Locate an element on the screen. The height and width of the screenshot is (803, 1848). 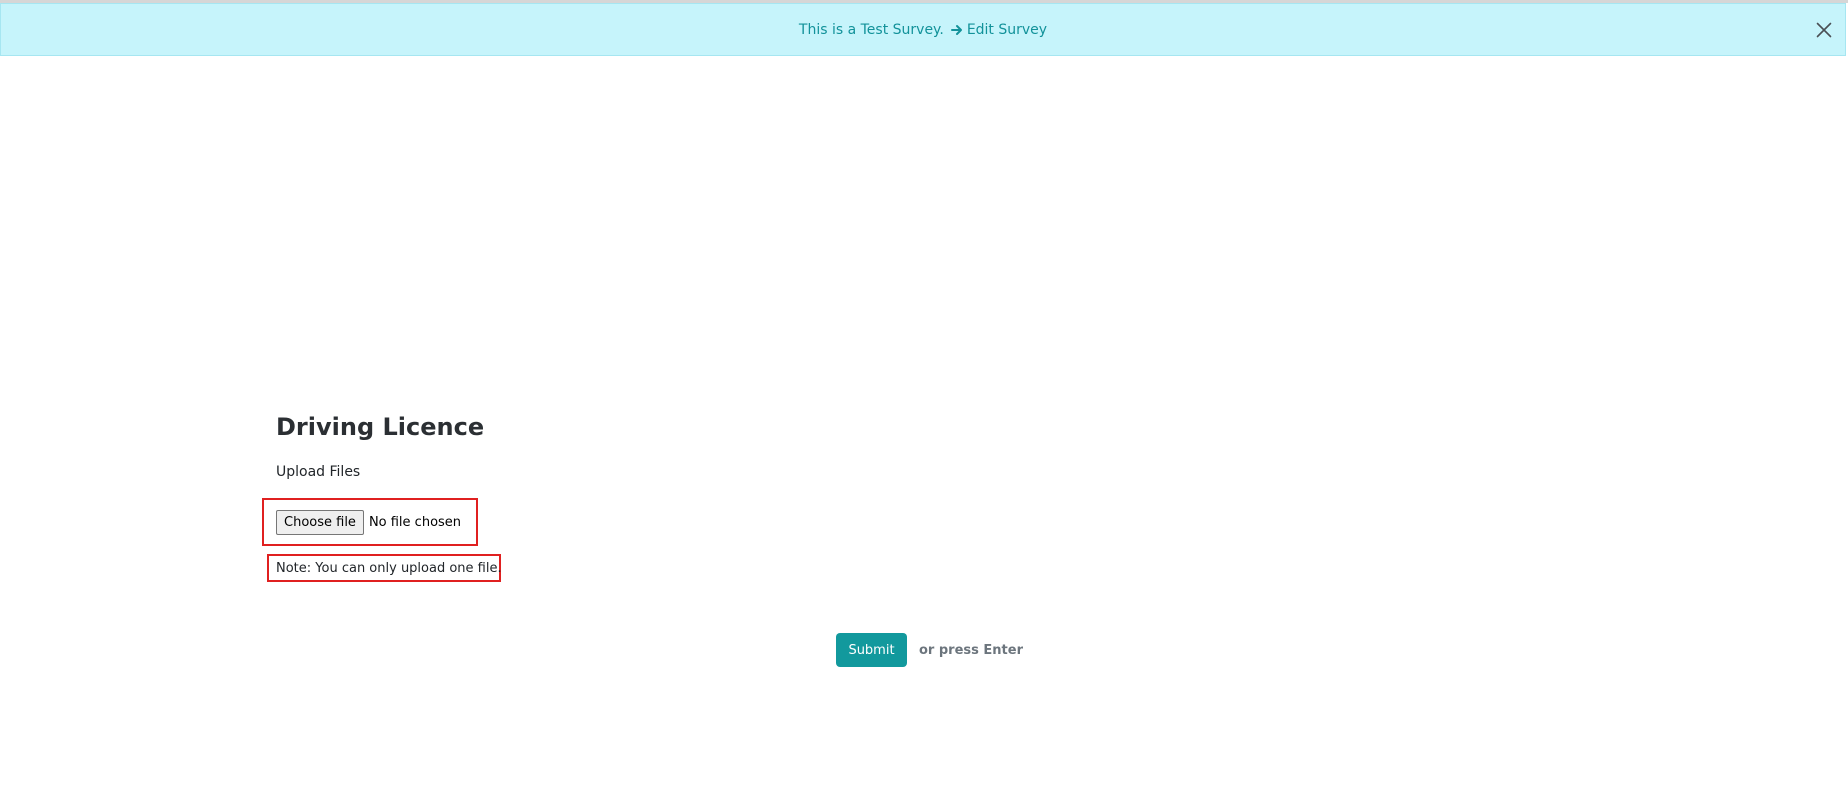
submit-row: Submit or press Enter is located at coordinates (929, 650).